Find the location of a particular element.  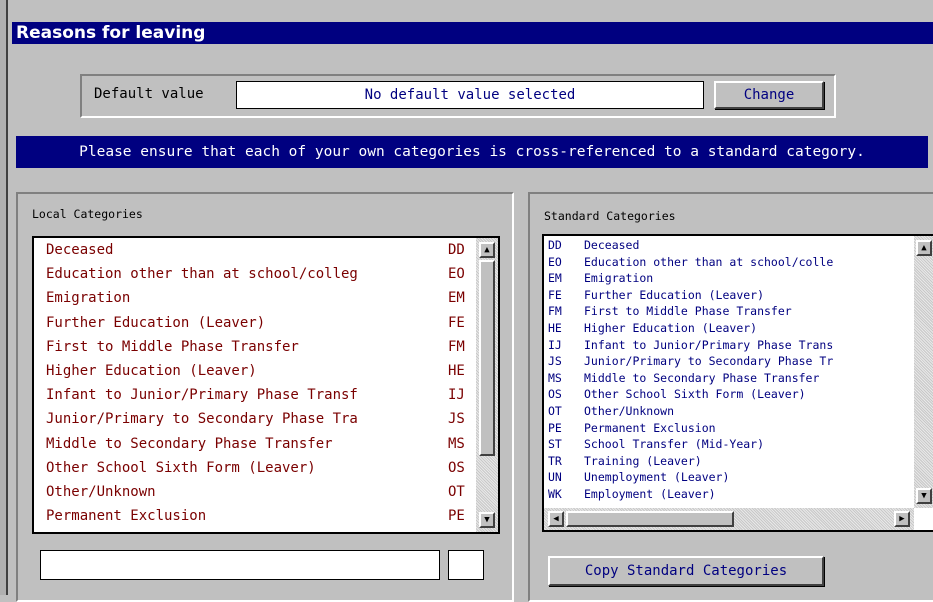

local-categories-title: Local Categories is located at coordinates (87, 214).